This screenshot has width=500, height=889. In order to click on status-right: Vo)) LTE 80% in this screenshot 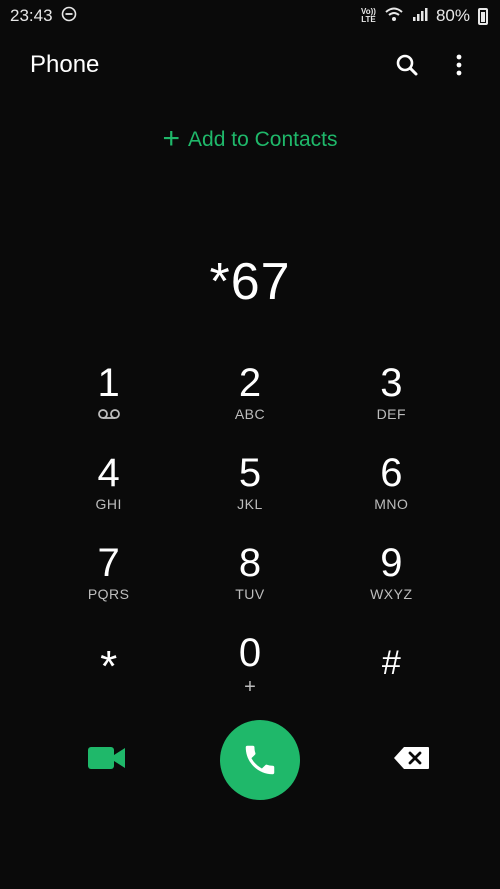, I will do `click(424, 16)`.